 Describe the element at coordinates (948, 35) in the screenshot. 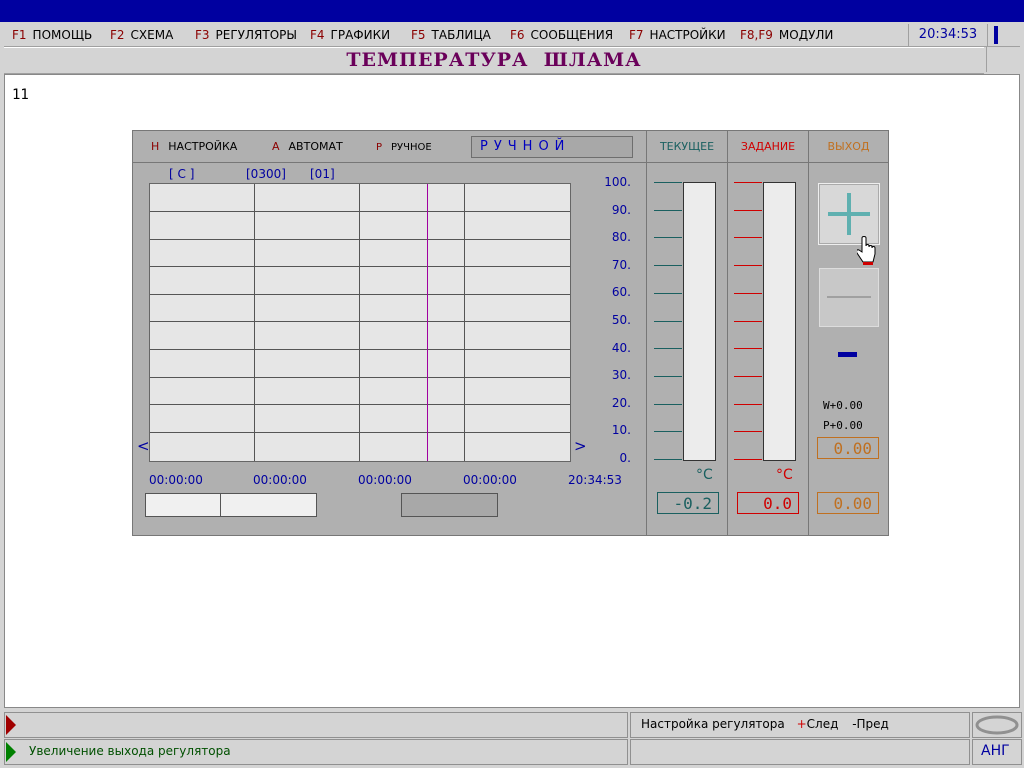

I see `clock: 20:34:53` at that location.